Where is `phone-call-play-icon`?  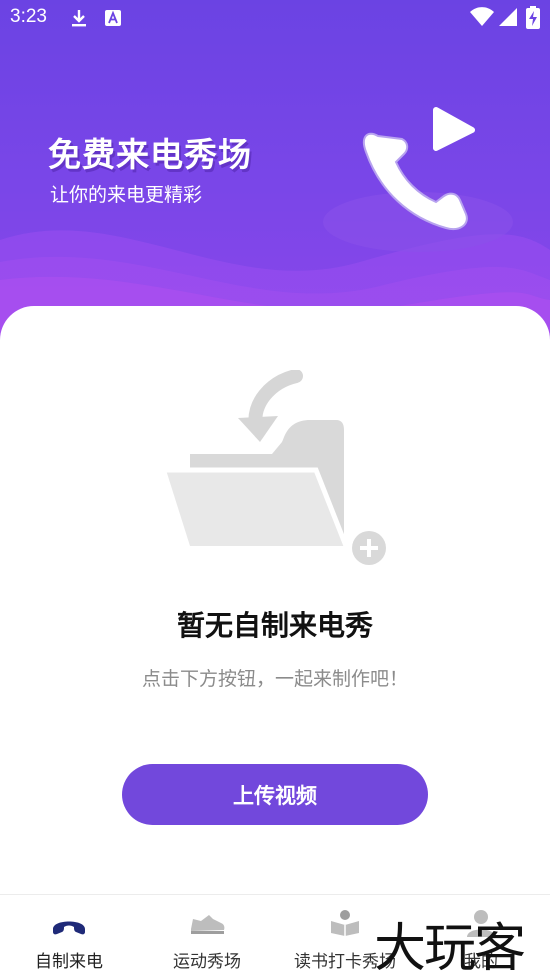 phone-call-play-icon is located at coordinates (418, 168).